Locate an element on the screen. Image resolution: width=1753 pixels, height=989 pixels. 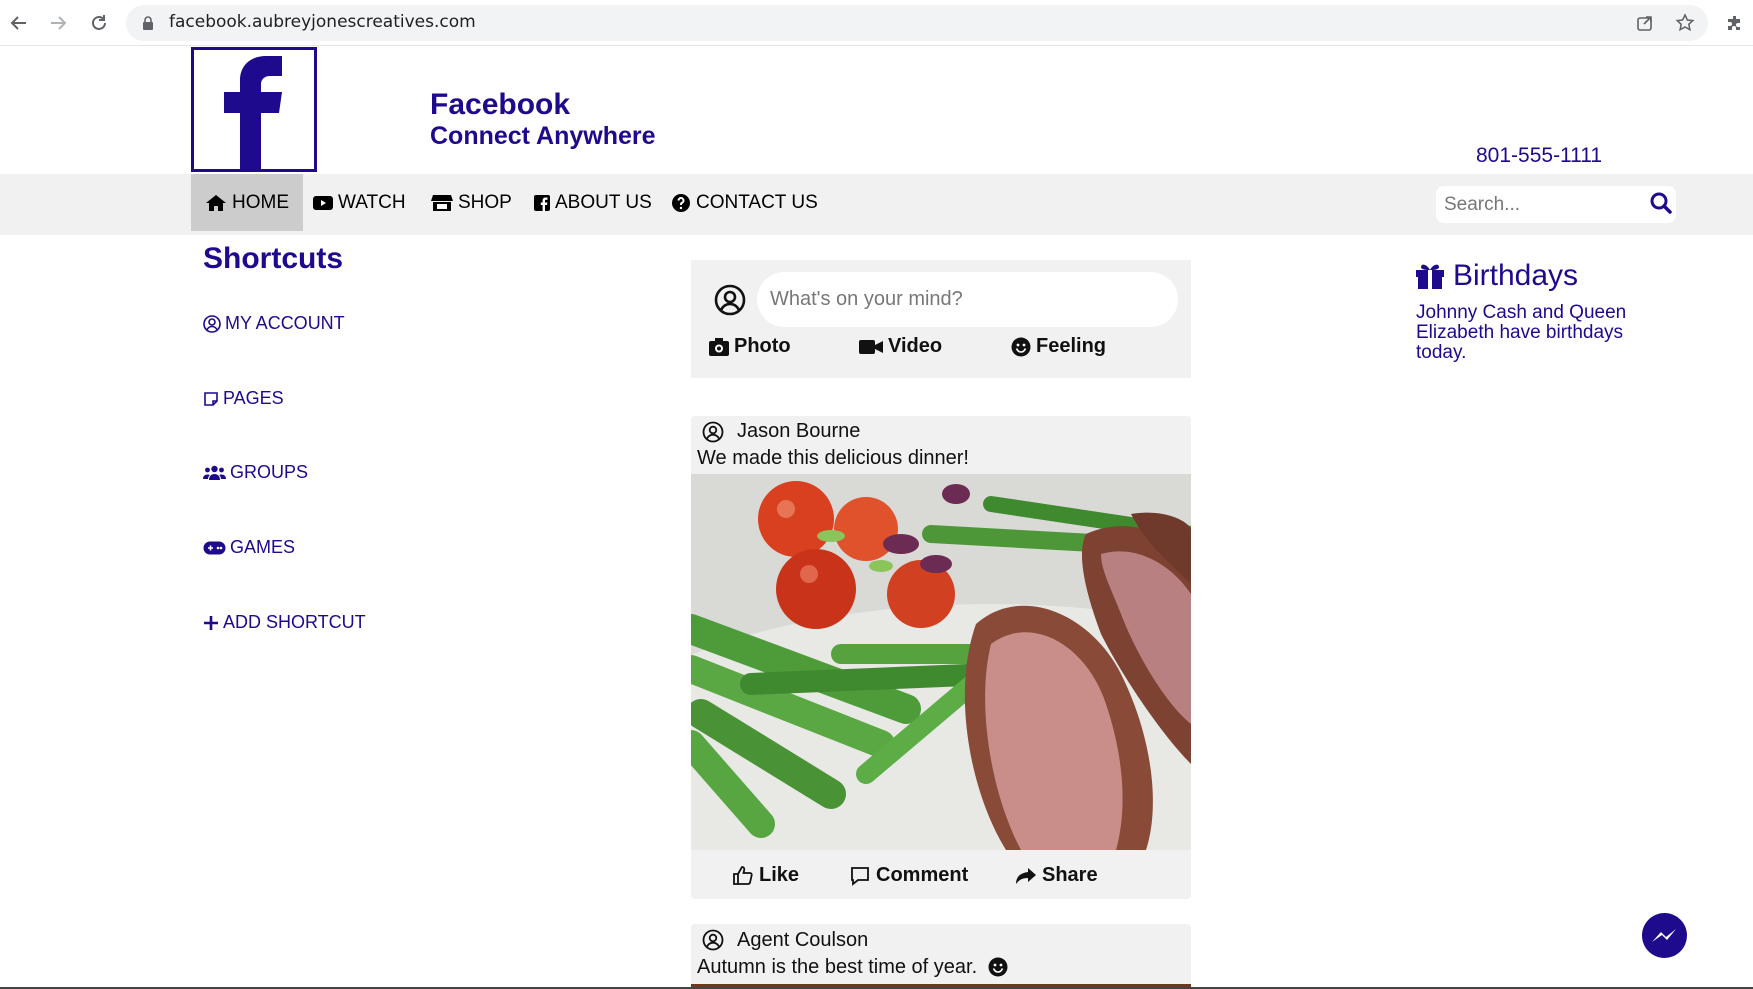
birthdays-title: Birthdays is located at coordinates (1496, 276).